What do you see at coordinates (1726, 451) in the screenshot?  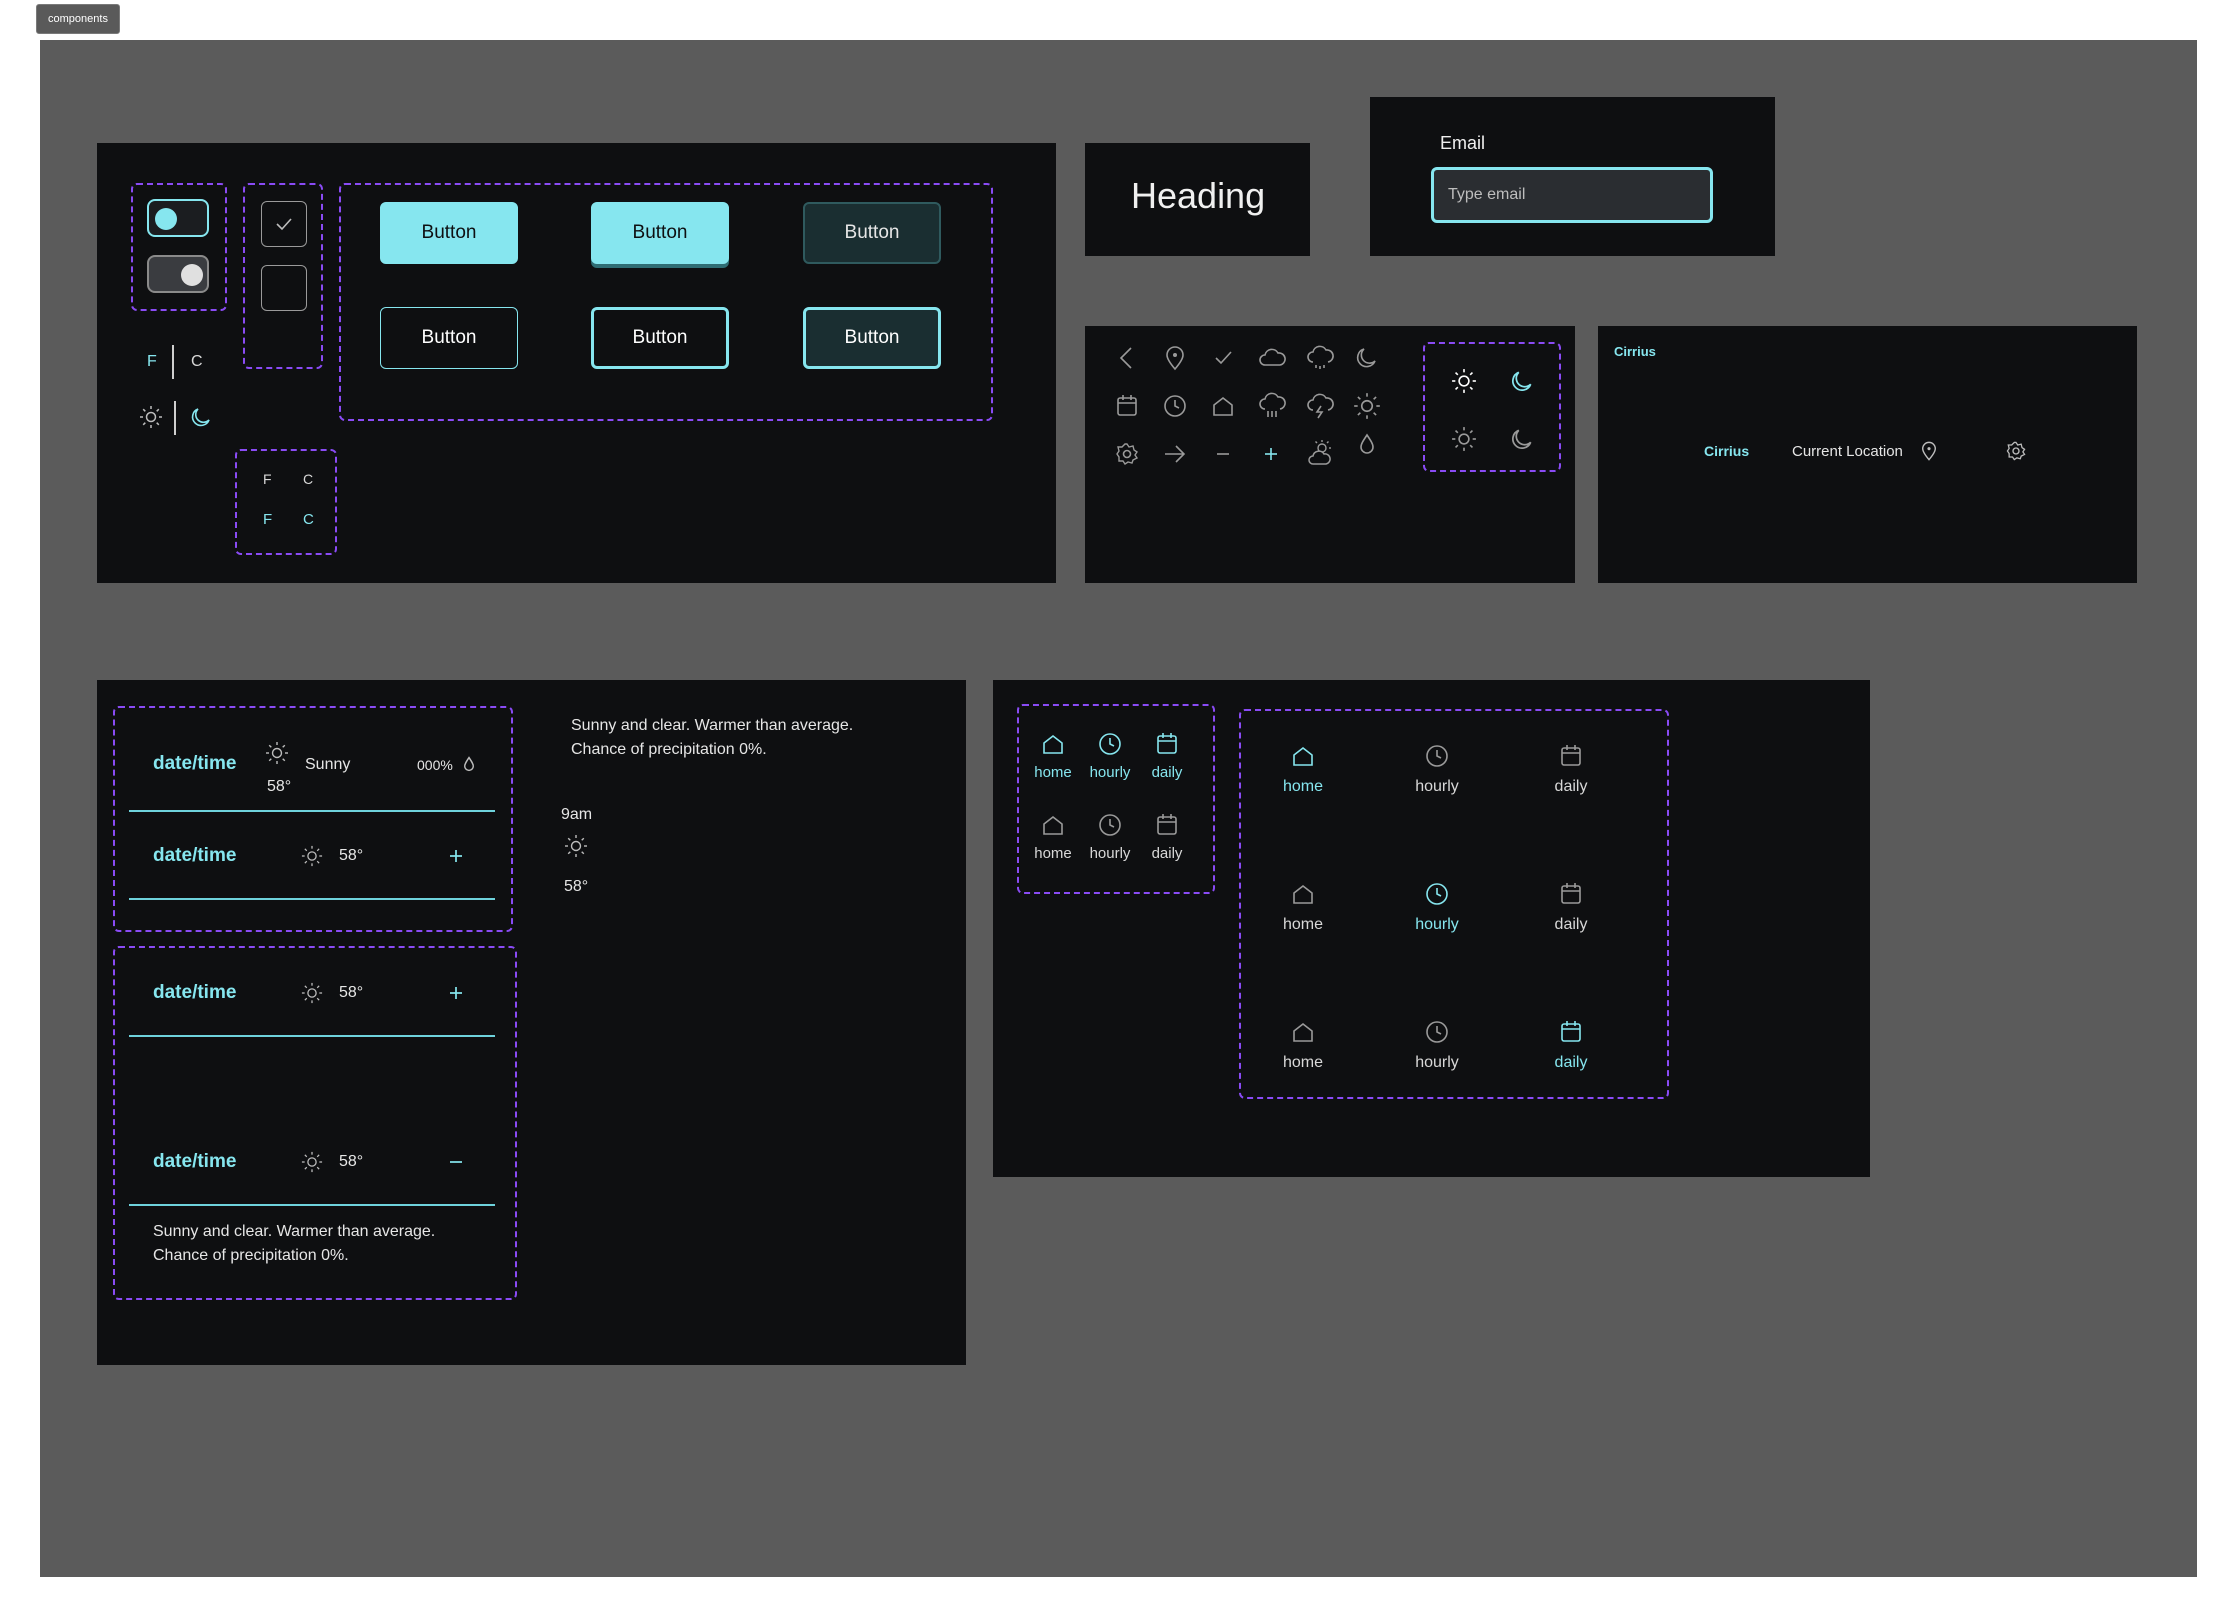 I see `brand-logo: Cirrius` at bounding box center [1726, 451].